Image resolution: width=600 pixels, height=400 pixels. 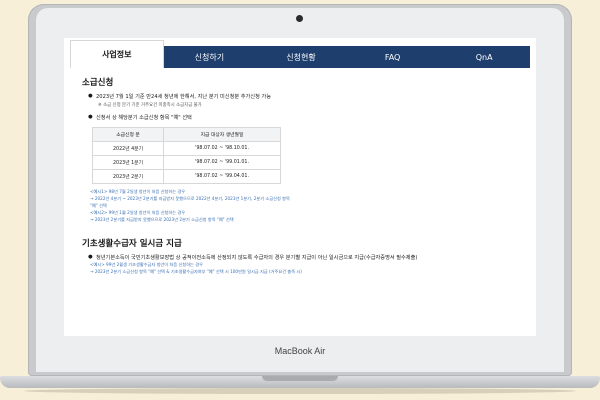 What do you see at coordinates (222, 134) in the screenshot?
I see `table-header: 지급 대상자 생년월일` at bounding box center [222, 134].